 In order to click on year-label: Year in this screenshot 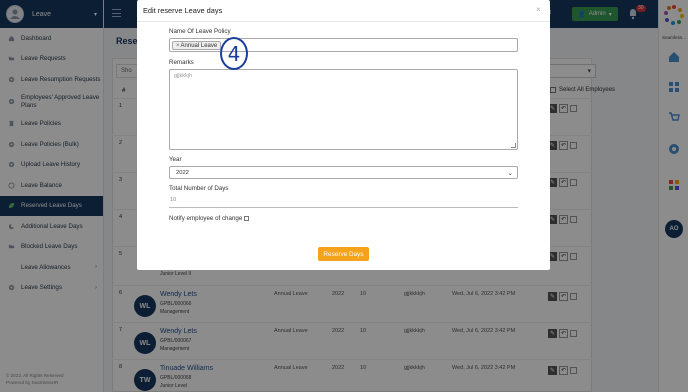, I will do `click(175, 159)`.